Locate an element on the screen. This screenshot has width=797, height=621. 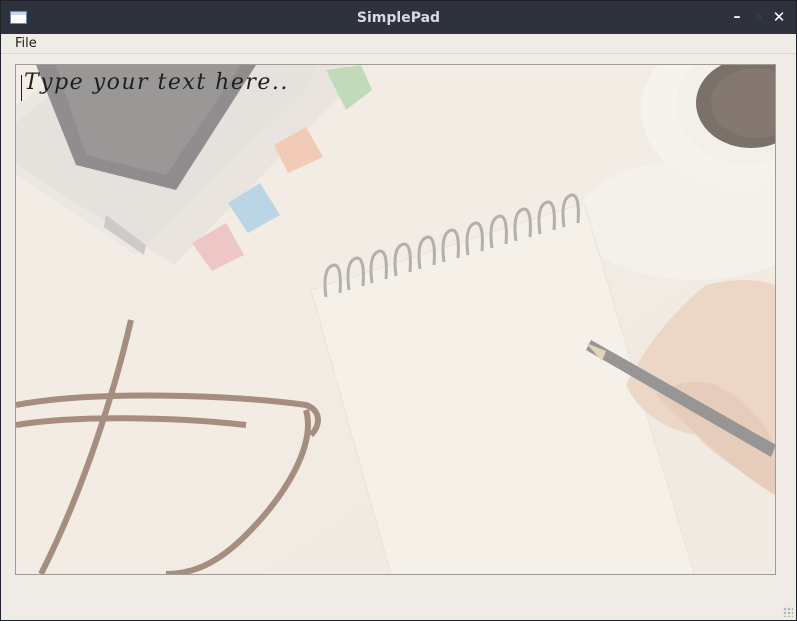
maximize-icon: ◦ is located at coordinates (759, 17).